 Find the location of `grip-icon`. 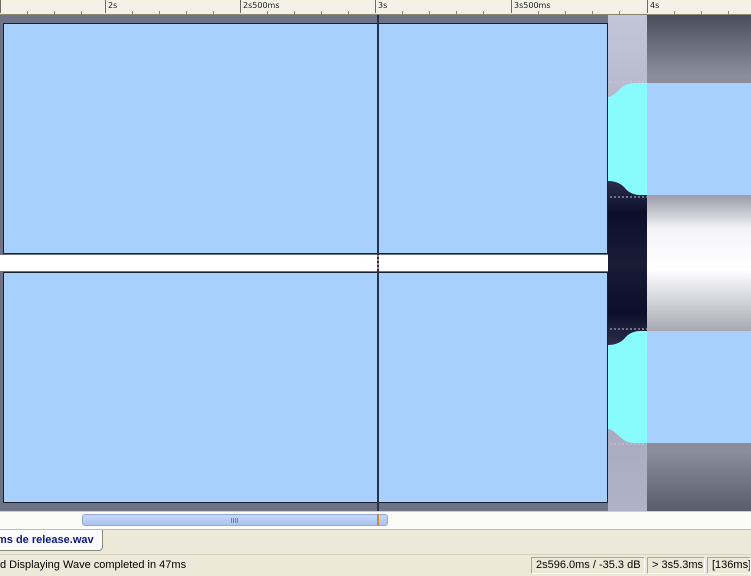

grip-icon is located at coordinates (235, 520).